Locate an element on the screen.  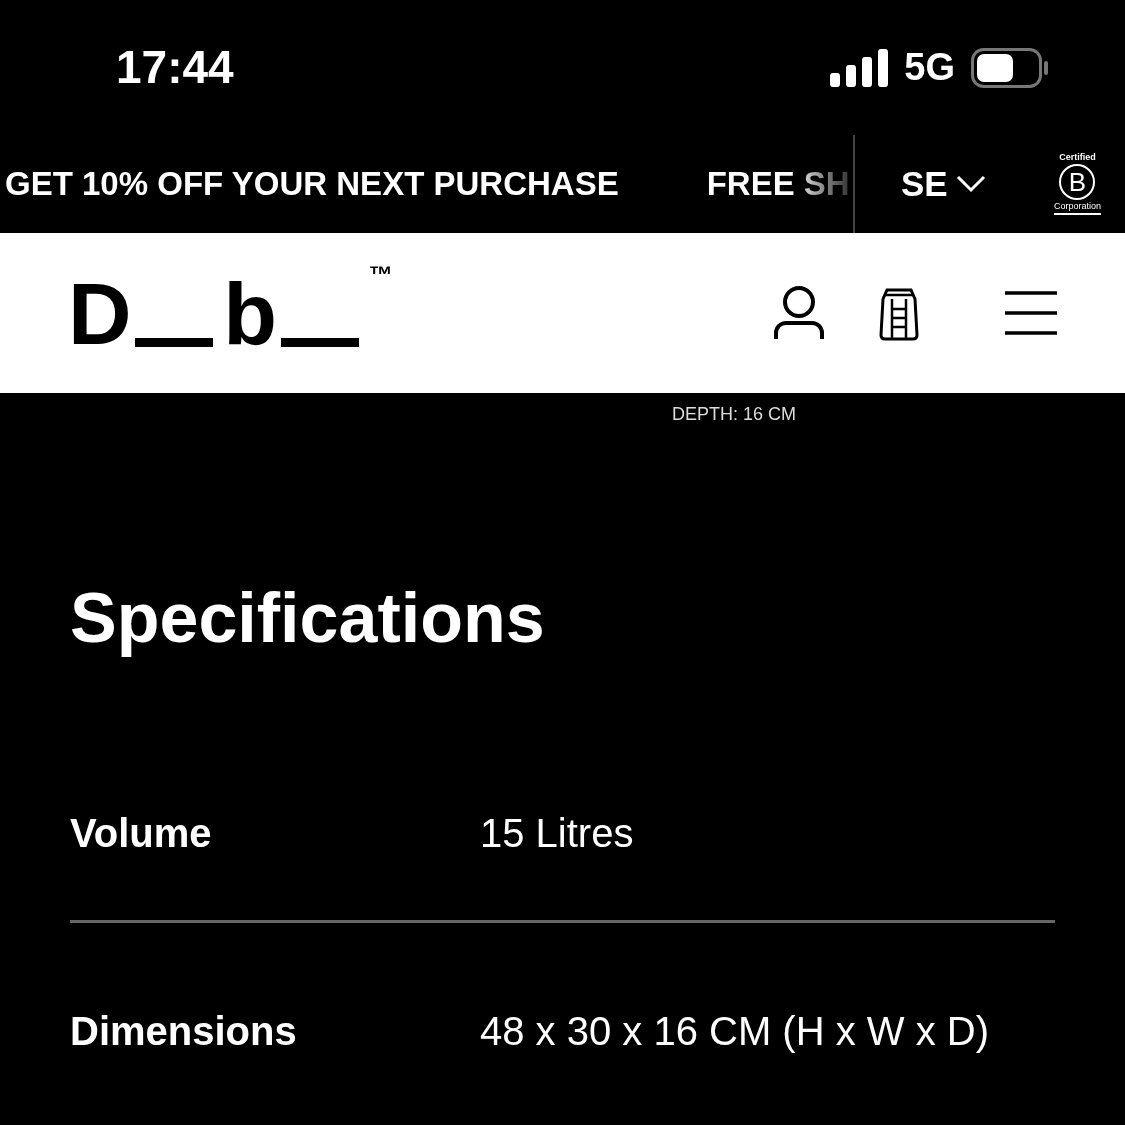
spec-value: 15 Litres is located at coordinates (557, 833).